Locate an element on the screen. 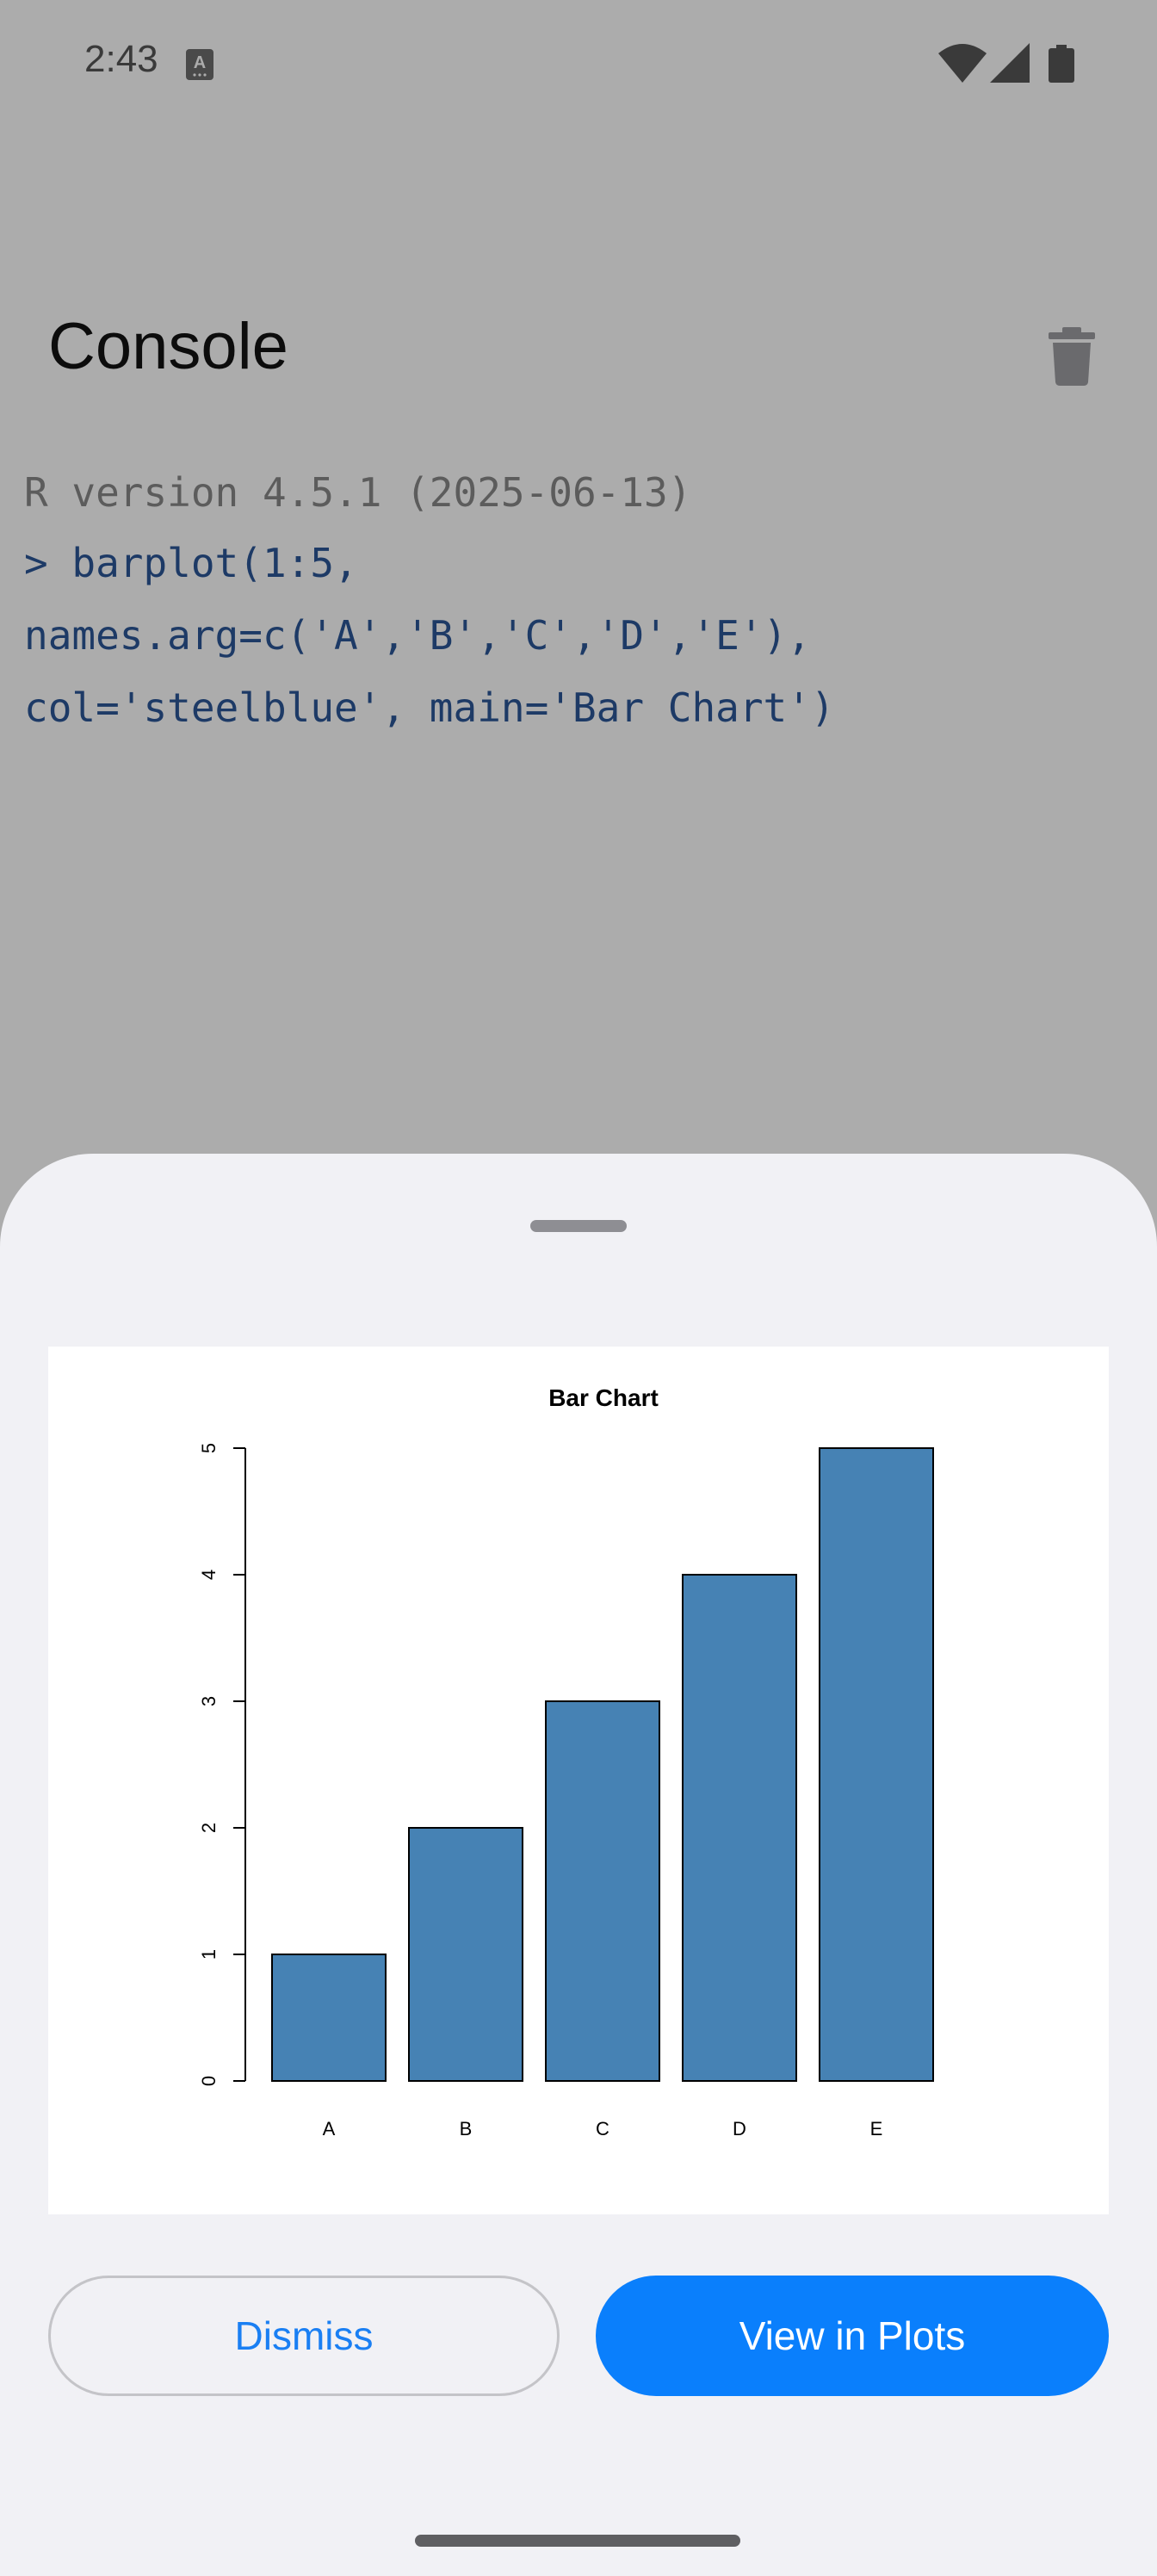 This screenshot has width=1157, height=2576. x-tick-label: B is located at coordinates (467, 2128).